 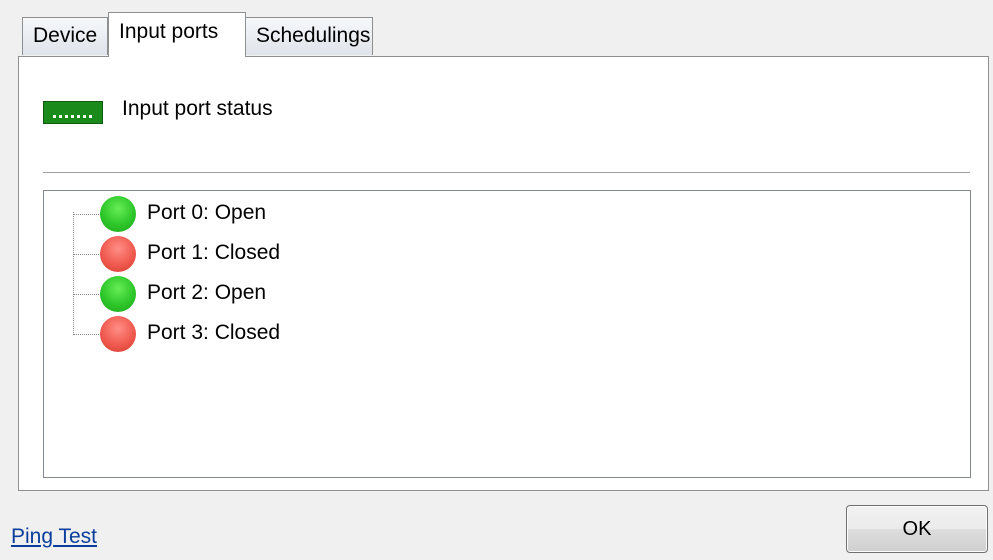 I want to click on tab-input-ports: Input ports, so click(x=177, y=34).